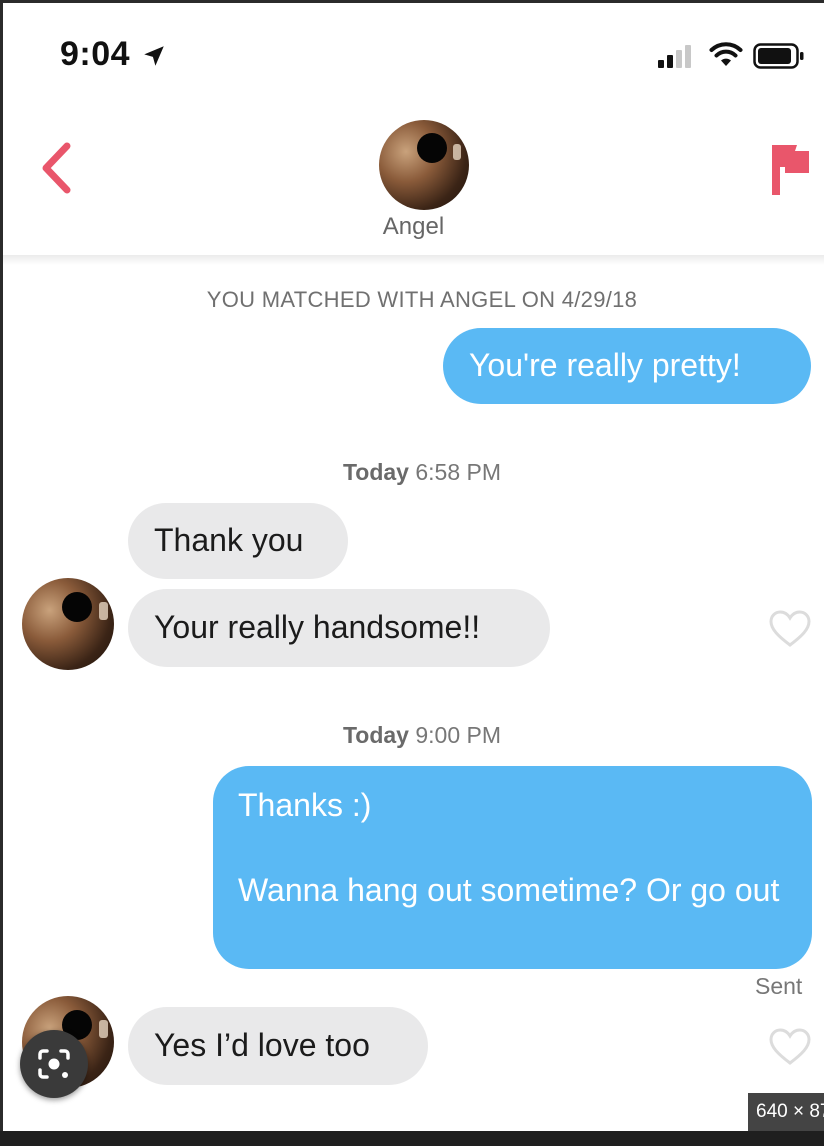 This screenshot has width=824, height=1146. Describe the element at coordinates (413, 226) in the screenshot. I see `profile-name: Angel` at that location.